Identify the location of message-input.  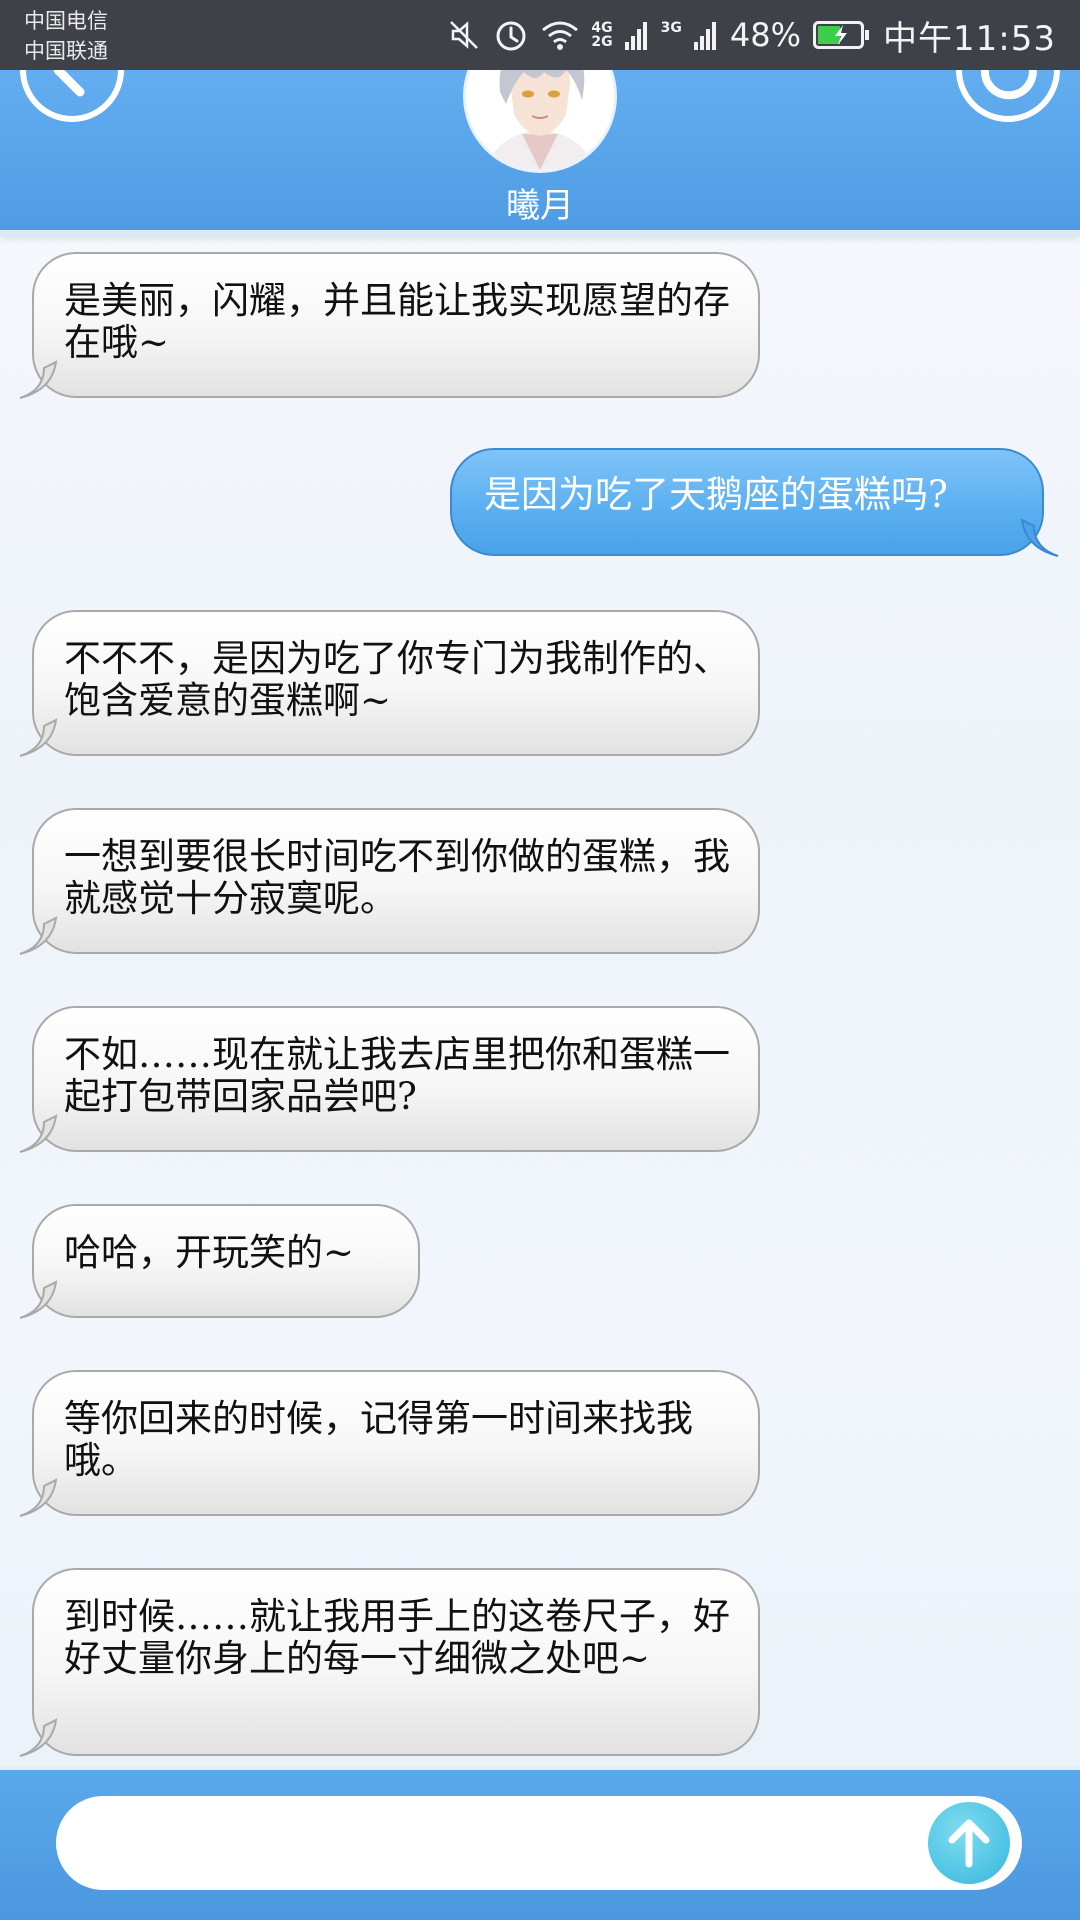
(539, 1843).